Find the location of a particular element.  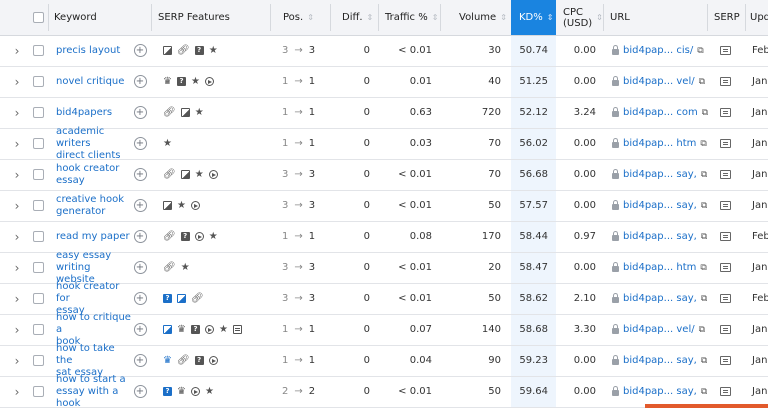

url-link: bid4pap... cis/ is located at coordinates (658, 50).